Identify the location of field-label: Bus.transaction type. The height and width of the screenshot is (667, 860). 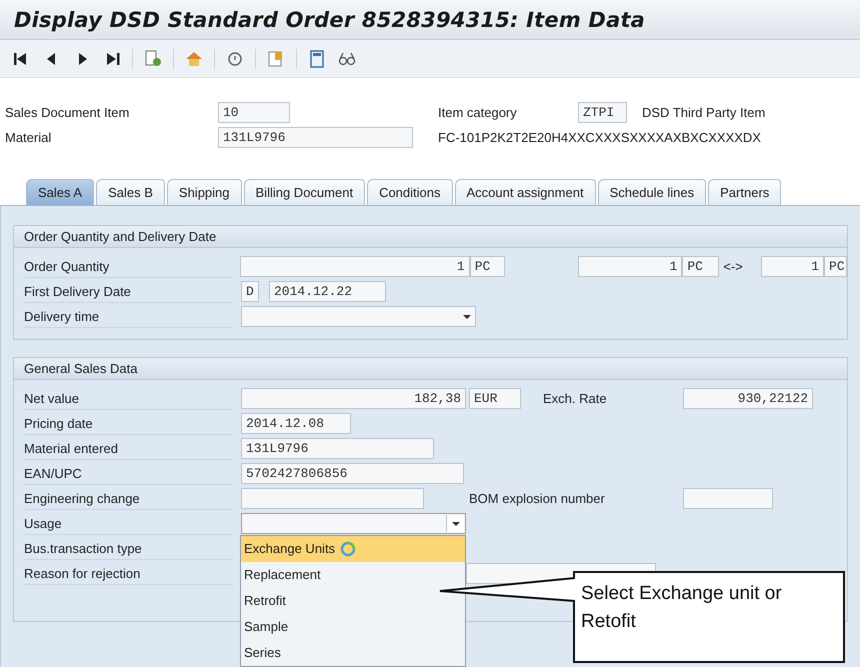
(128, 549).